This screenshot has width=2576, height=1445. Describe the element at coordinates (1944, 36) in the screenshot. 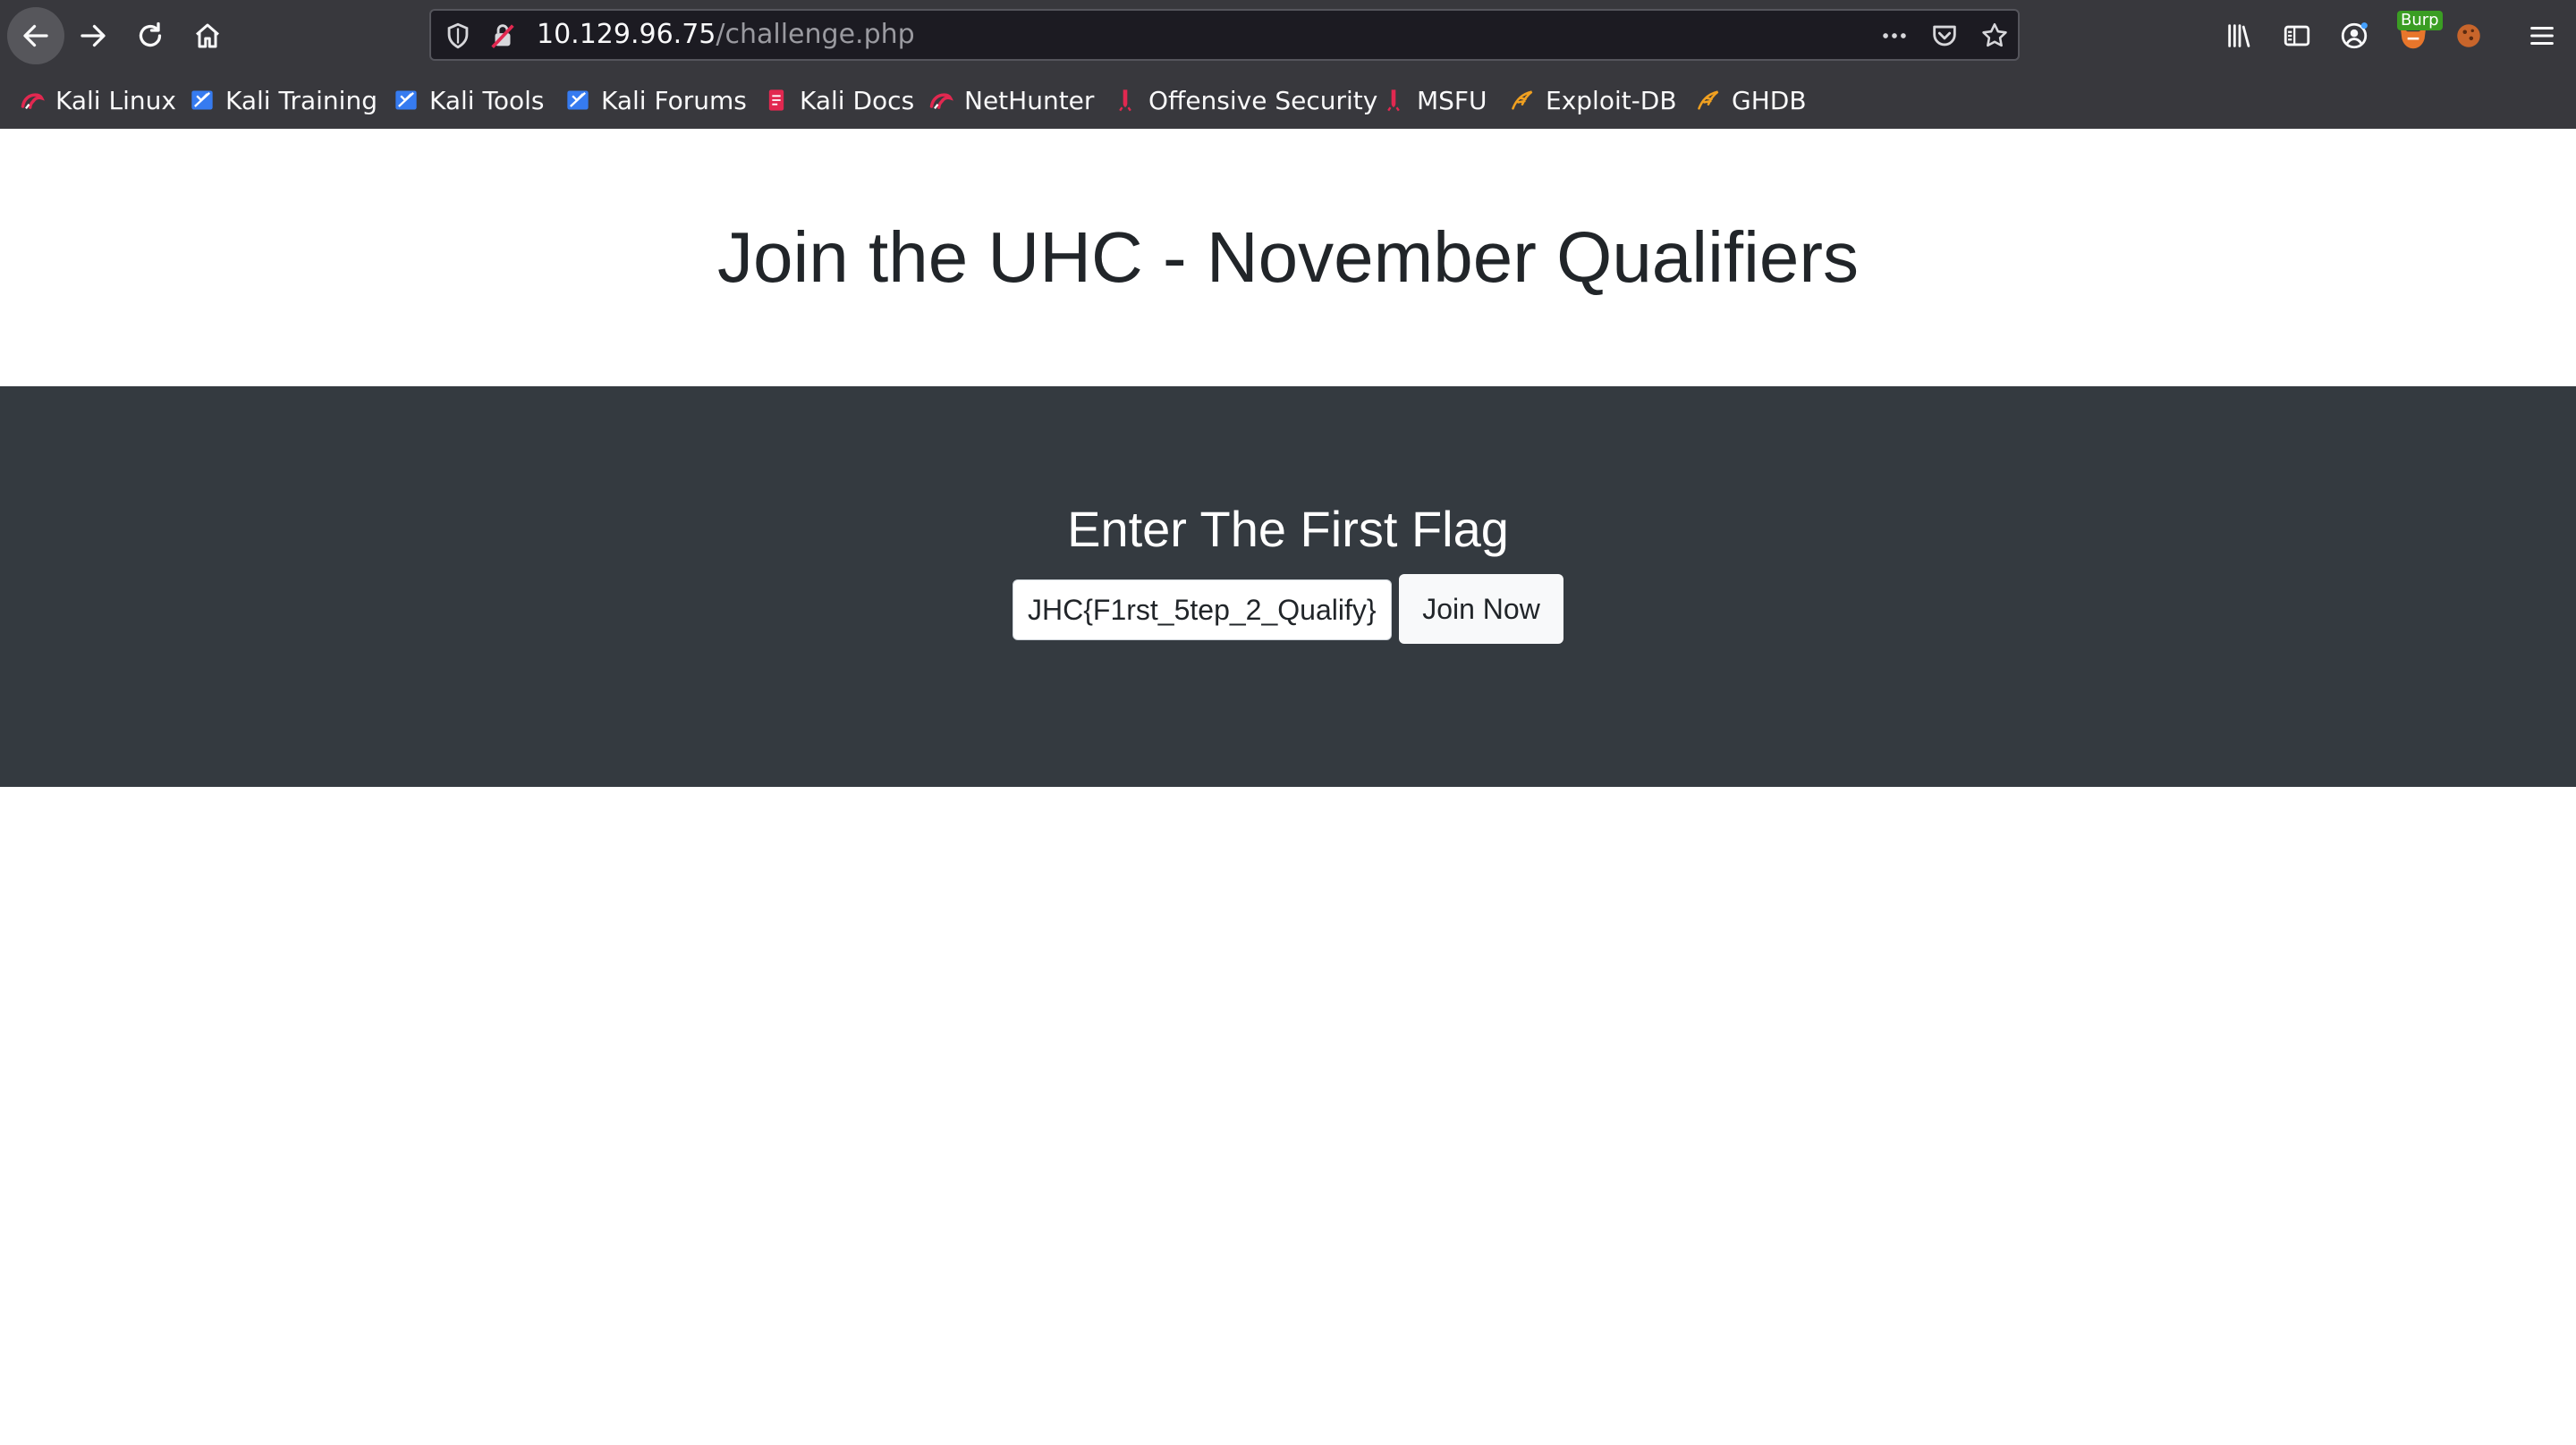

I see `pocket-icon` at that location.